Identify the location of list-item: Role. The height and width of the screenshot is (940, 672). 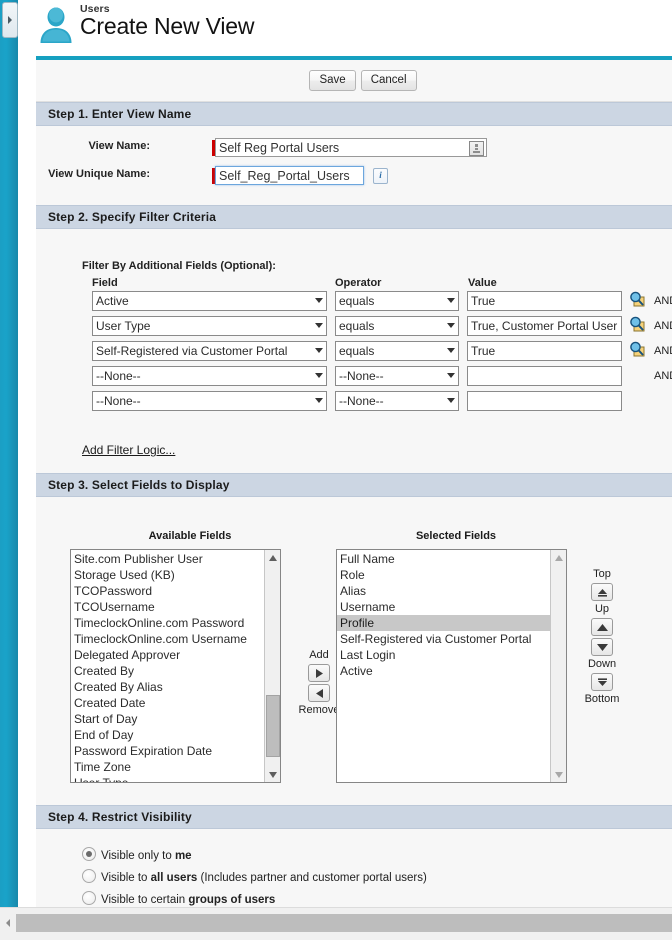
(444, 575).